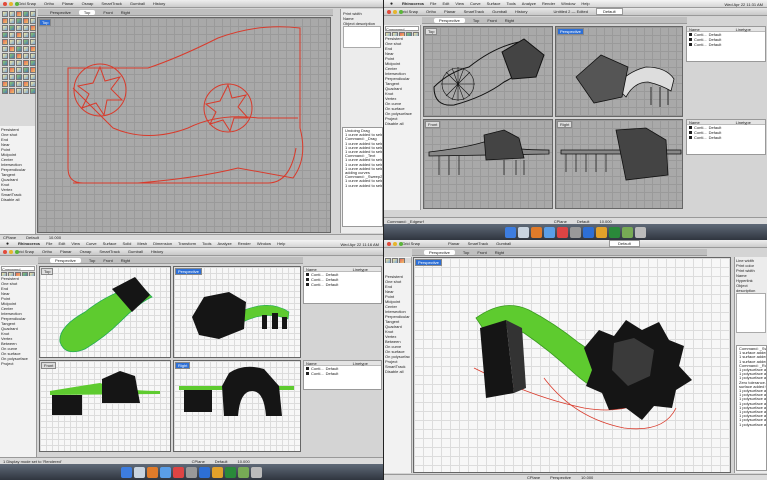 This screenshot has width=767, height=480. I want to click on osnap-item: Project, so click(18, 363).